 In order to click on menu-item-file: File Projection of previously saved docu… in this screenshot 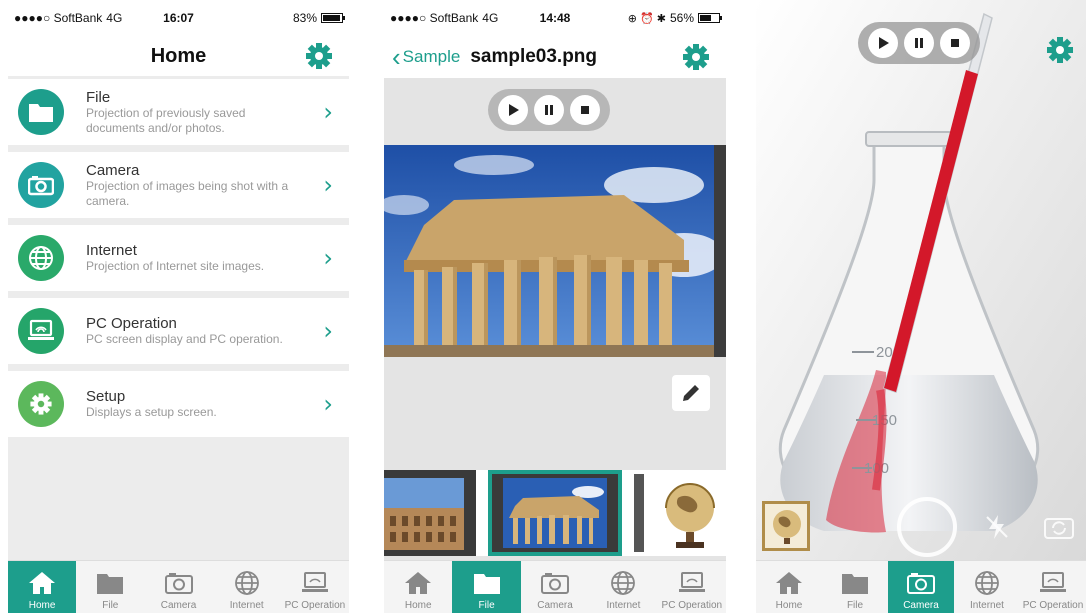, I will do `click(178, 112)`.